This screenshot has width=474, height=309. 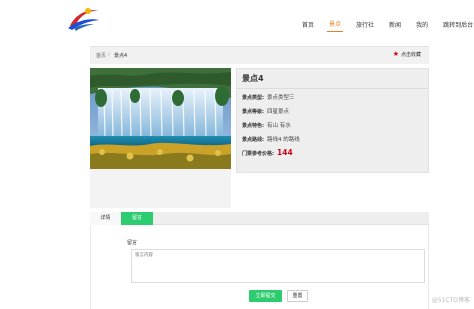 What do you see at coordinates (253, 78) in the screenshot?
I see `spot-title: 景点4` at bounding box center [253, 78].